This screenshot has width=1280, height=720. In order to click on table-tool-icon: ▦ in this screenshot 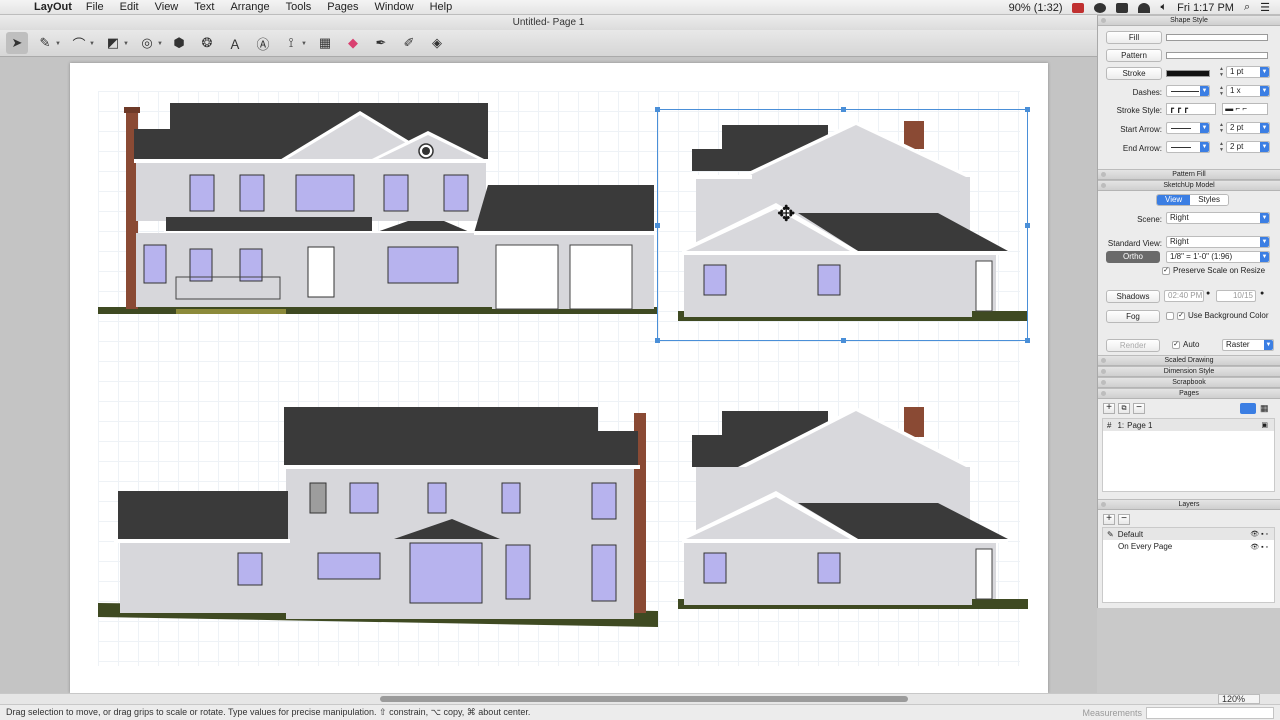, I will do `click(325, 43)`.